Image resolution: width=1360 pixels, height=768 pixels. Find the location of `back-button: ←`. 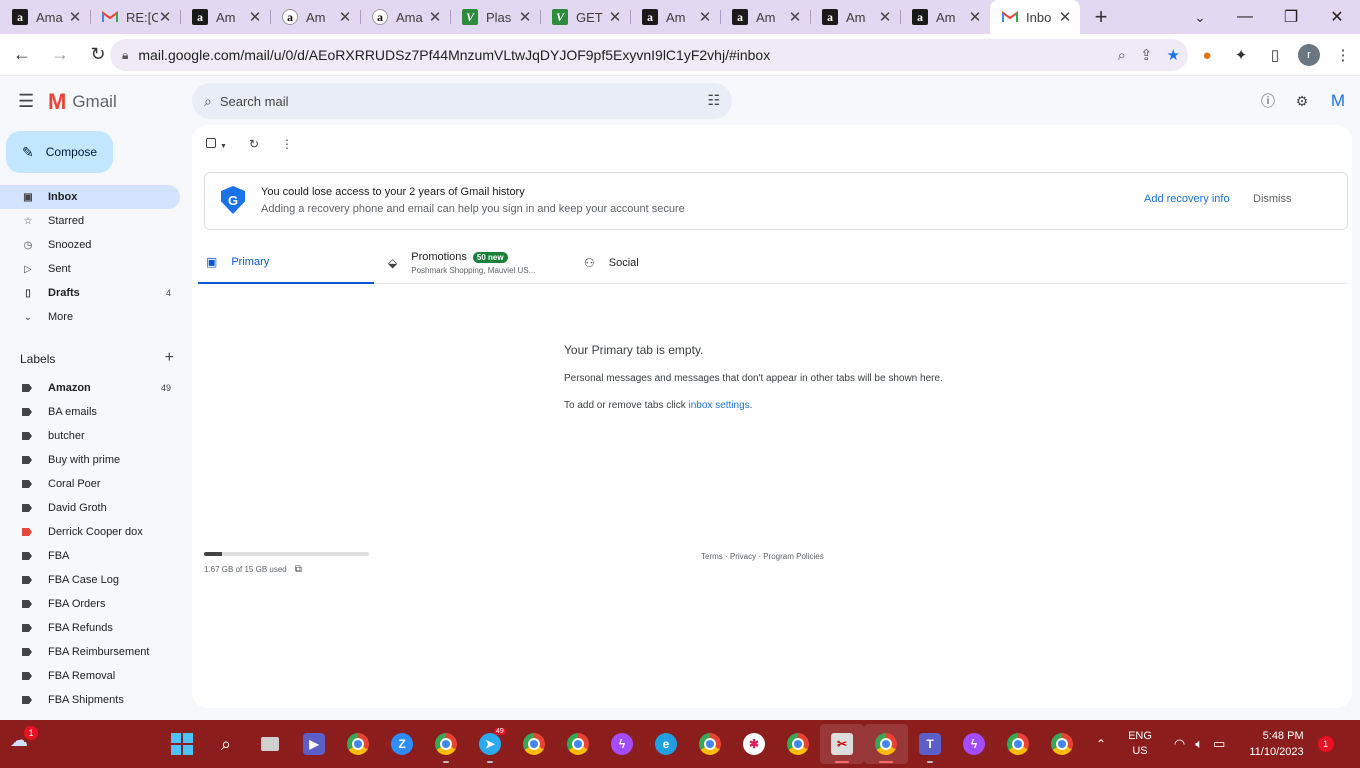

back-button: ← is located at coordinates (22, 55).